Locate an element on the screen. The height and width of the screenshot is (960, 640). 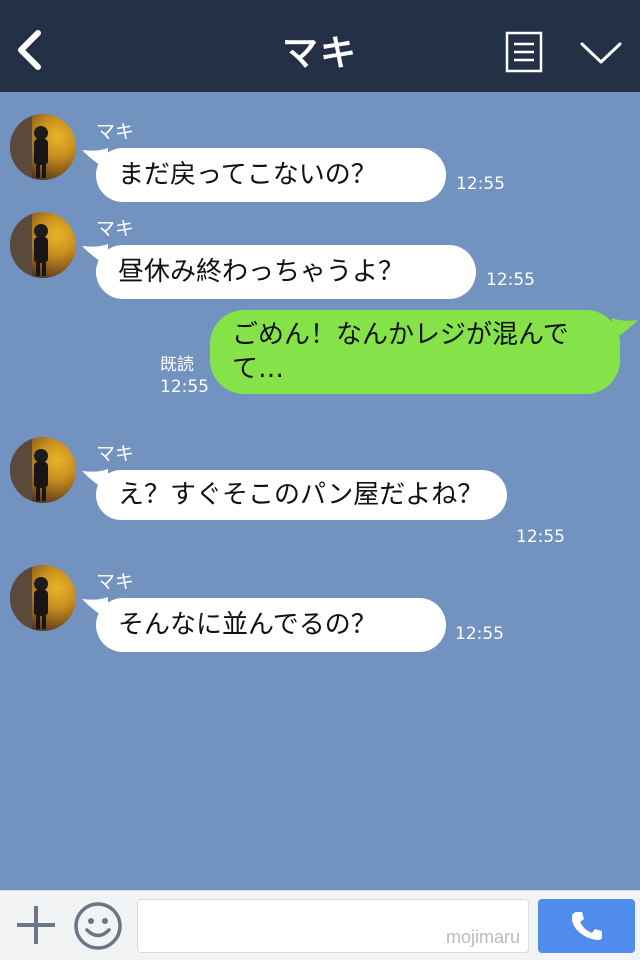
chevron-down-icon is located at coordinates (601, 53).